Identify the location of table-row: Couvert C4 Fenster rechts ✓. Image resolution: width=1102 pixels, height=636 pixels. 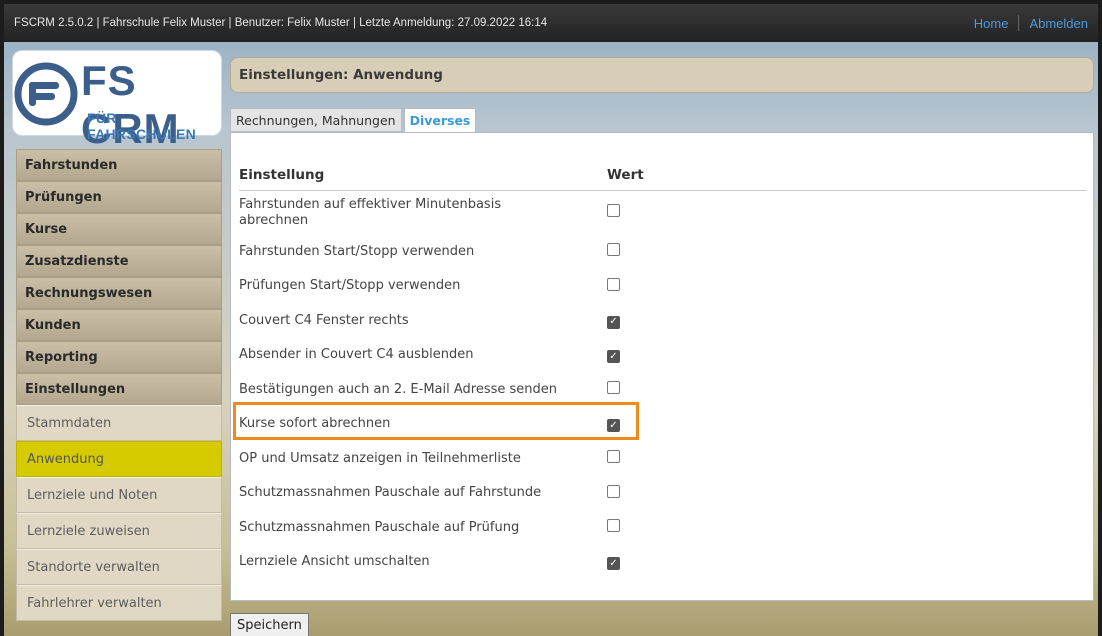
(663, 321).